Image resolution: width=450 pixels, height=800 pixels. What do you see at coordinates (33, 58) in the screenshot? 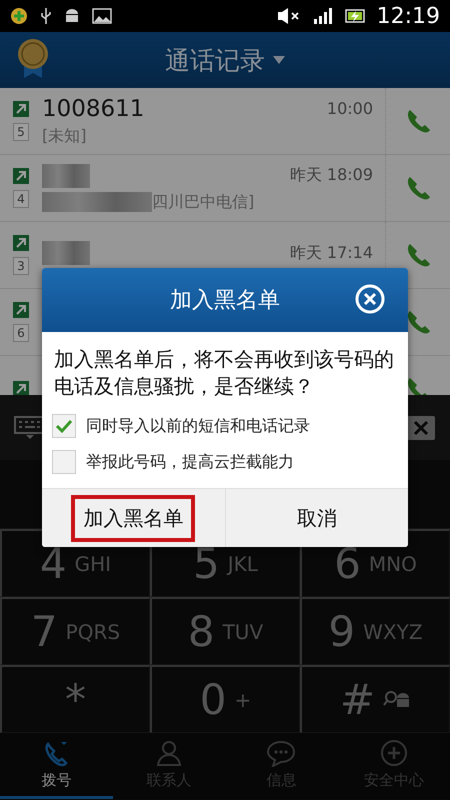
I see `medal-icon` at bounding box center [33, 58].